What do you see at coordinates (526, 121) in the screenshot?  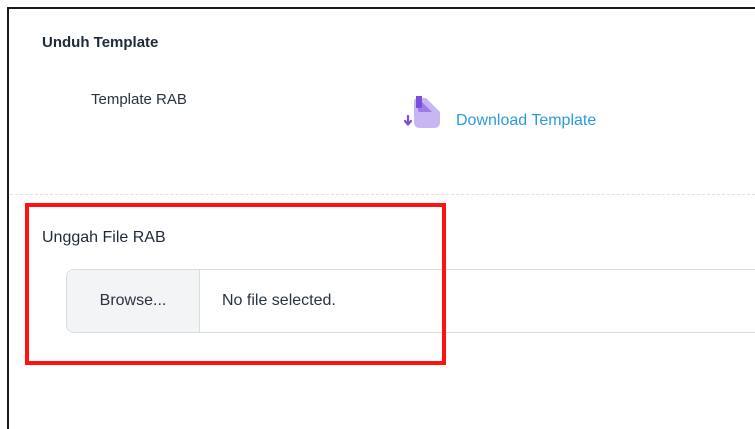 I see `download-template-link: Download Template` at bounding box center [526, 121].